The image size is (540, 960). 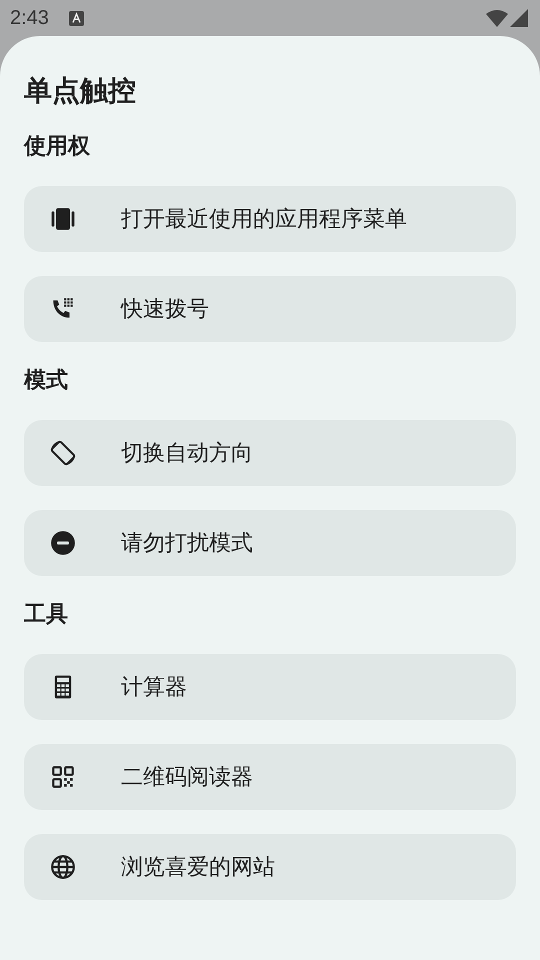 What do you see at coordinates (270, 453) in the screenshot?
I see `menu-item: 切换自动方向` at bounding box center [270, 453].